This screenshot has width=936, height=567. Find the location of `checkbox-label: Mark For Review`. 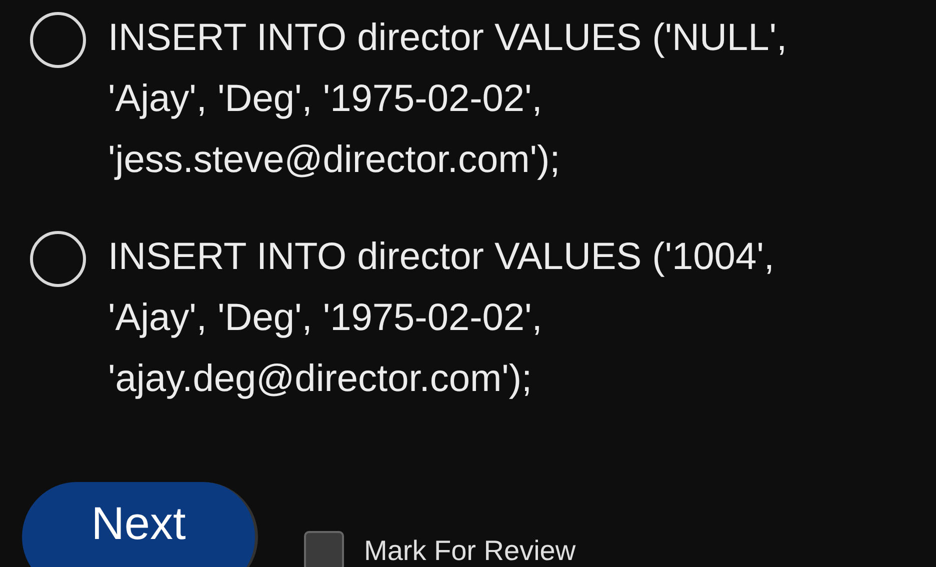

checkbox-label: Mark For Review is located at coordinates (470, 550).